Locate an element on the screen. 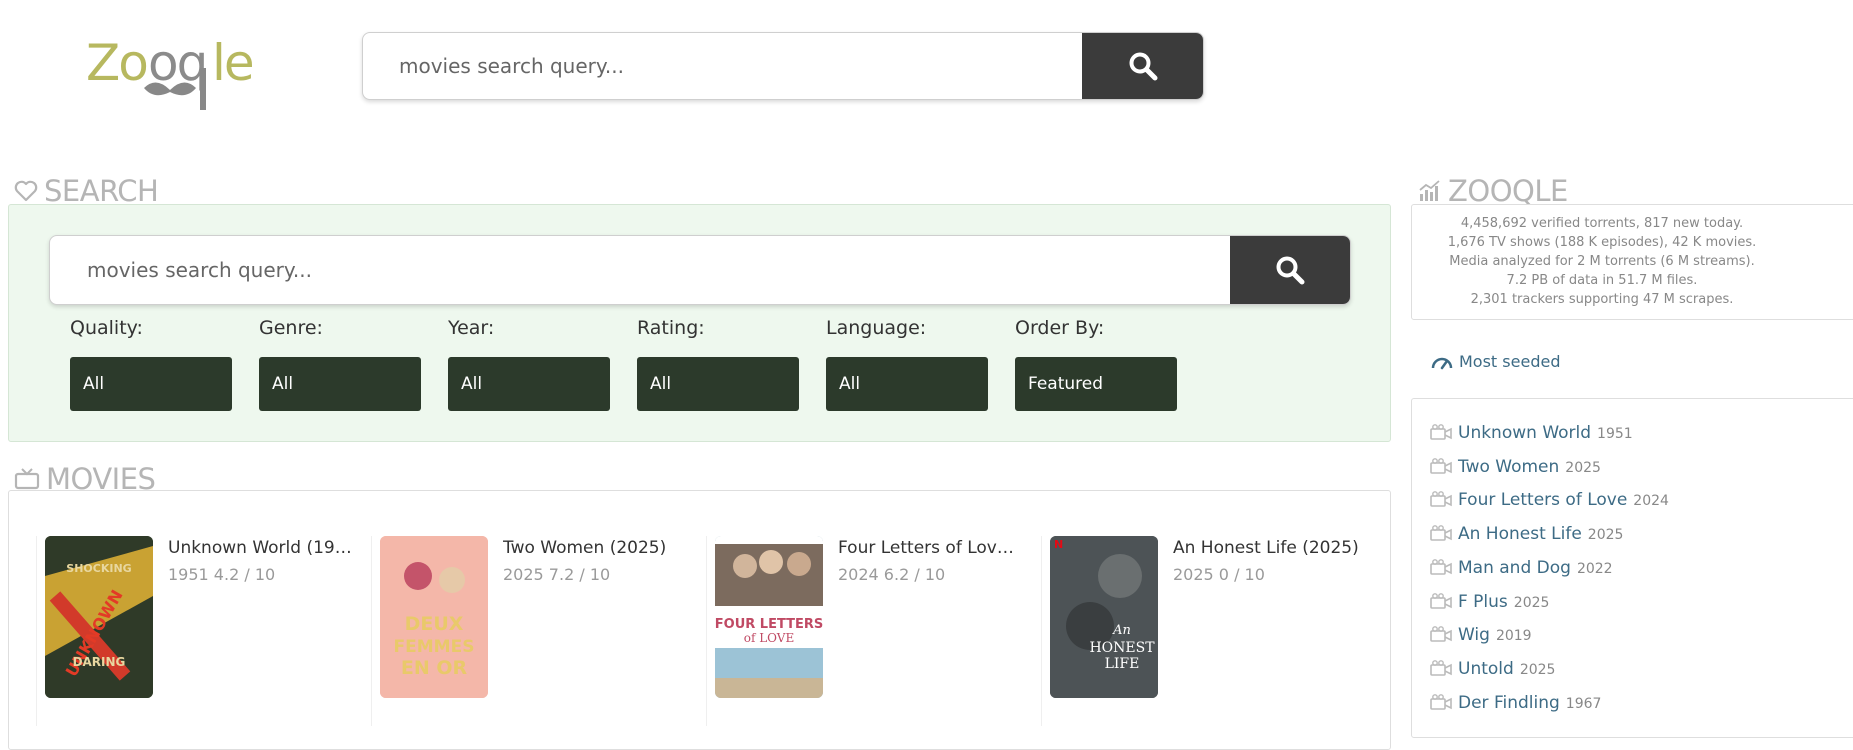  advanced-search is located at coordinates (700, 270).